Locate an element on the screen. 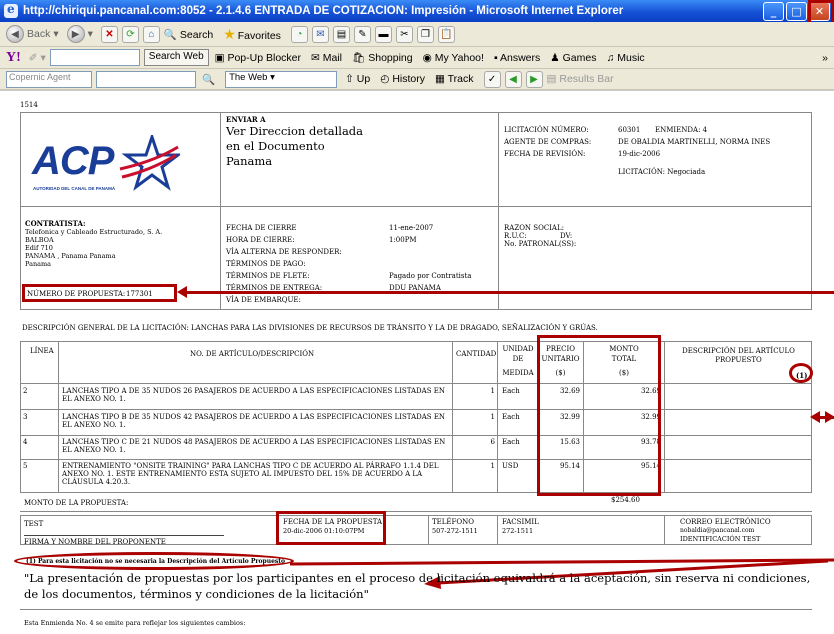  price-arrow is located at coordinates (748, 417).